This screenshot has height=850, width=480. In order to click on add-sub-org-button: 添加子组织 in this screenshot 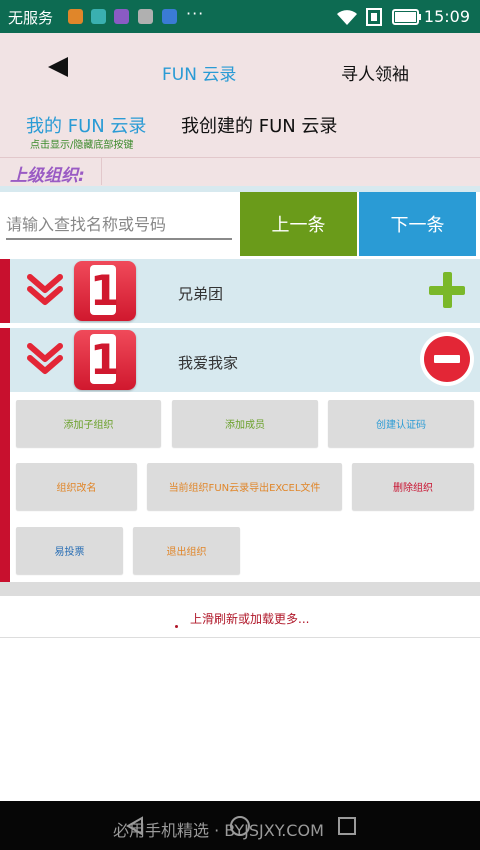, I will do `click(88, 423)`.